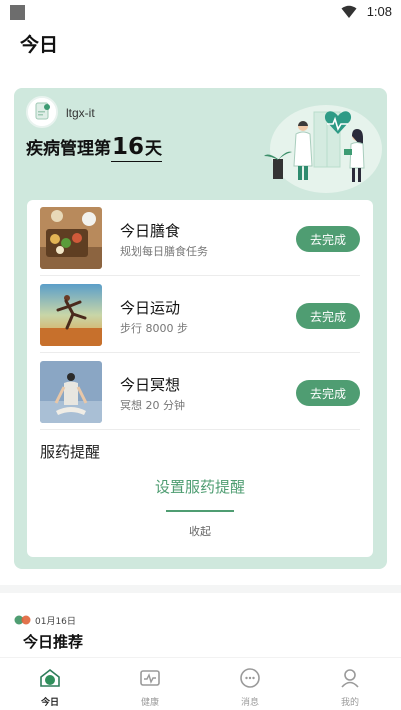 This screenshot has height=710, width=401. I want to click on bottom-tab-bar: 今日 健康 消息 我的, so click(200, 683).